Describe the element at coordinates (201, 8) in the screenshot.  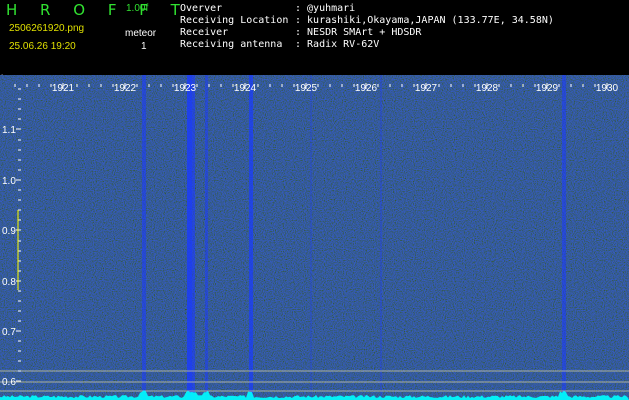
I see `observer-label: Overver` at that location.